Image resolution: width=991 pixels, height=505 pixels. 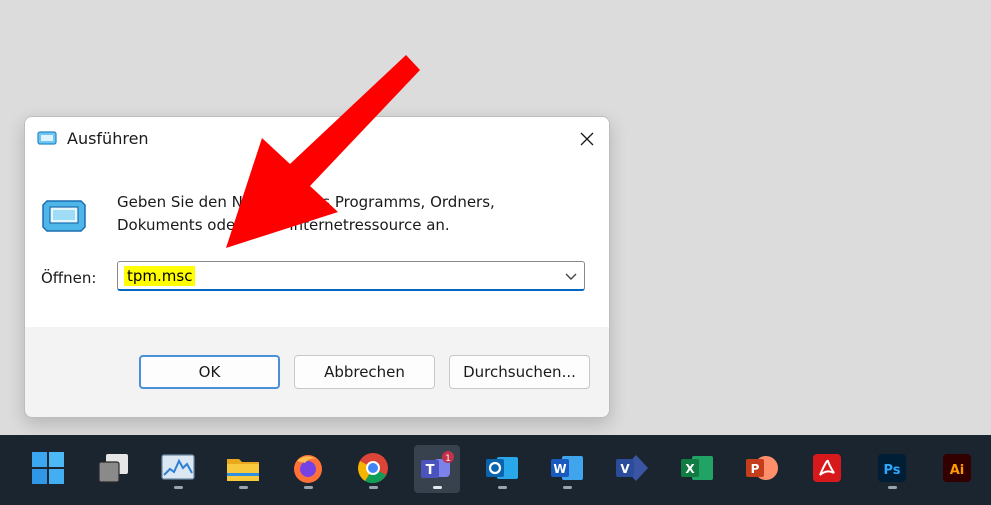 I want to click on file-explorer-icon, so click(x=243, y=470).